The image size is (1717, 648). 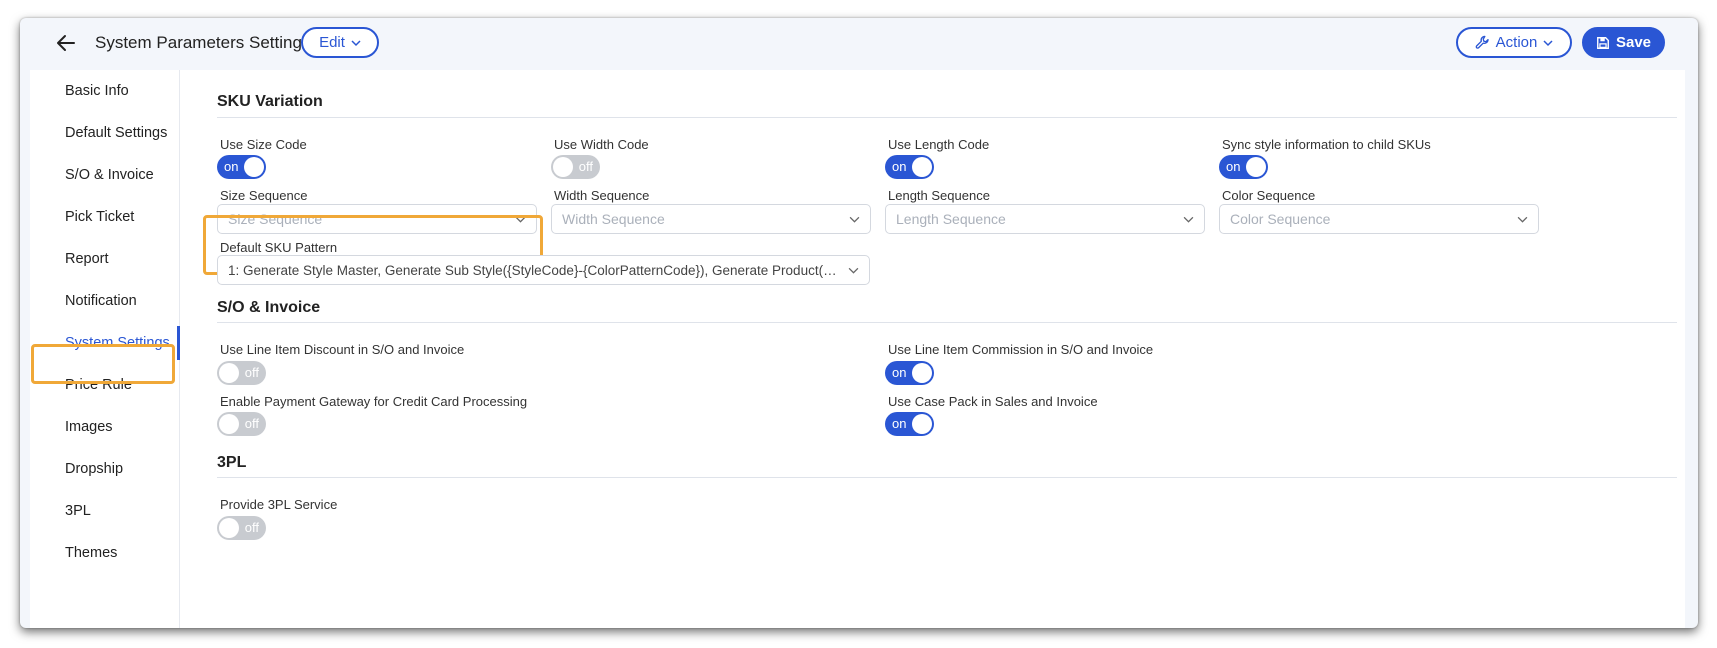 I want to click on sidebar-item-price-rule: Price Rule, so click(x=105, y=385).